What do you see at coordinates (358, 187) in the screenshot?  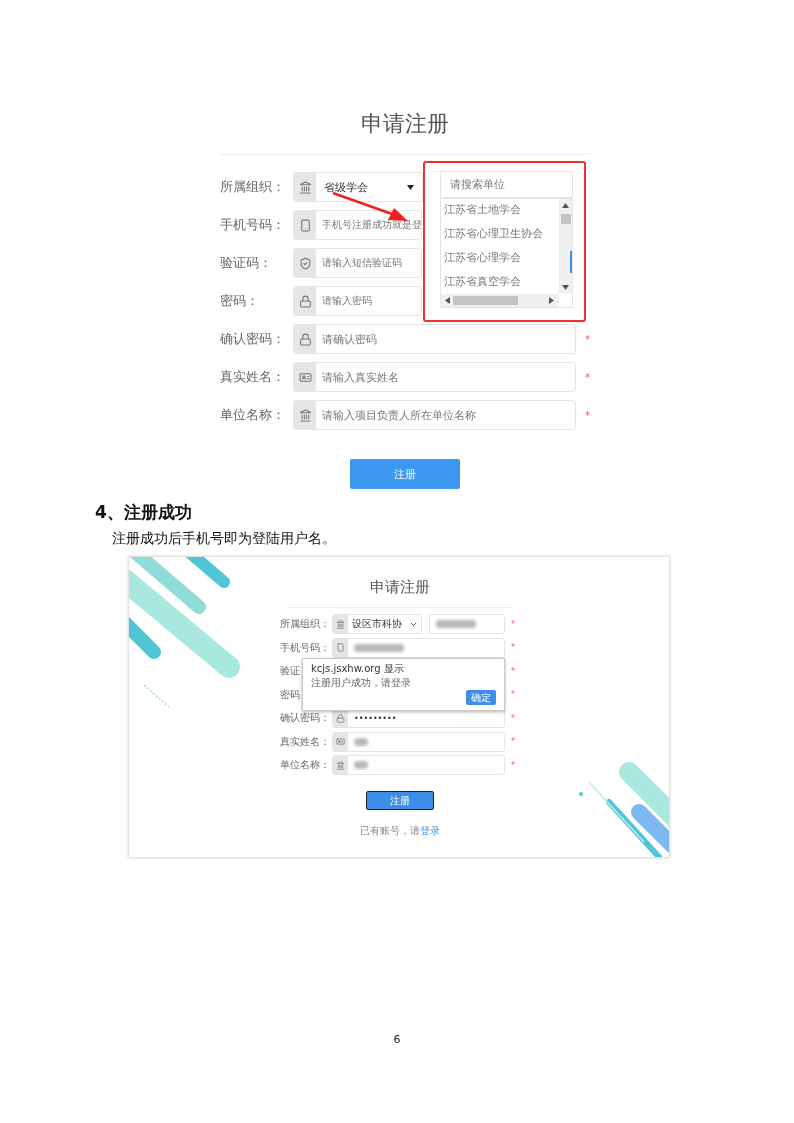 I see `organization-select: 省级学会` at bounding box center [358, 187].